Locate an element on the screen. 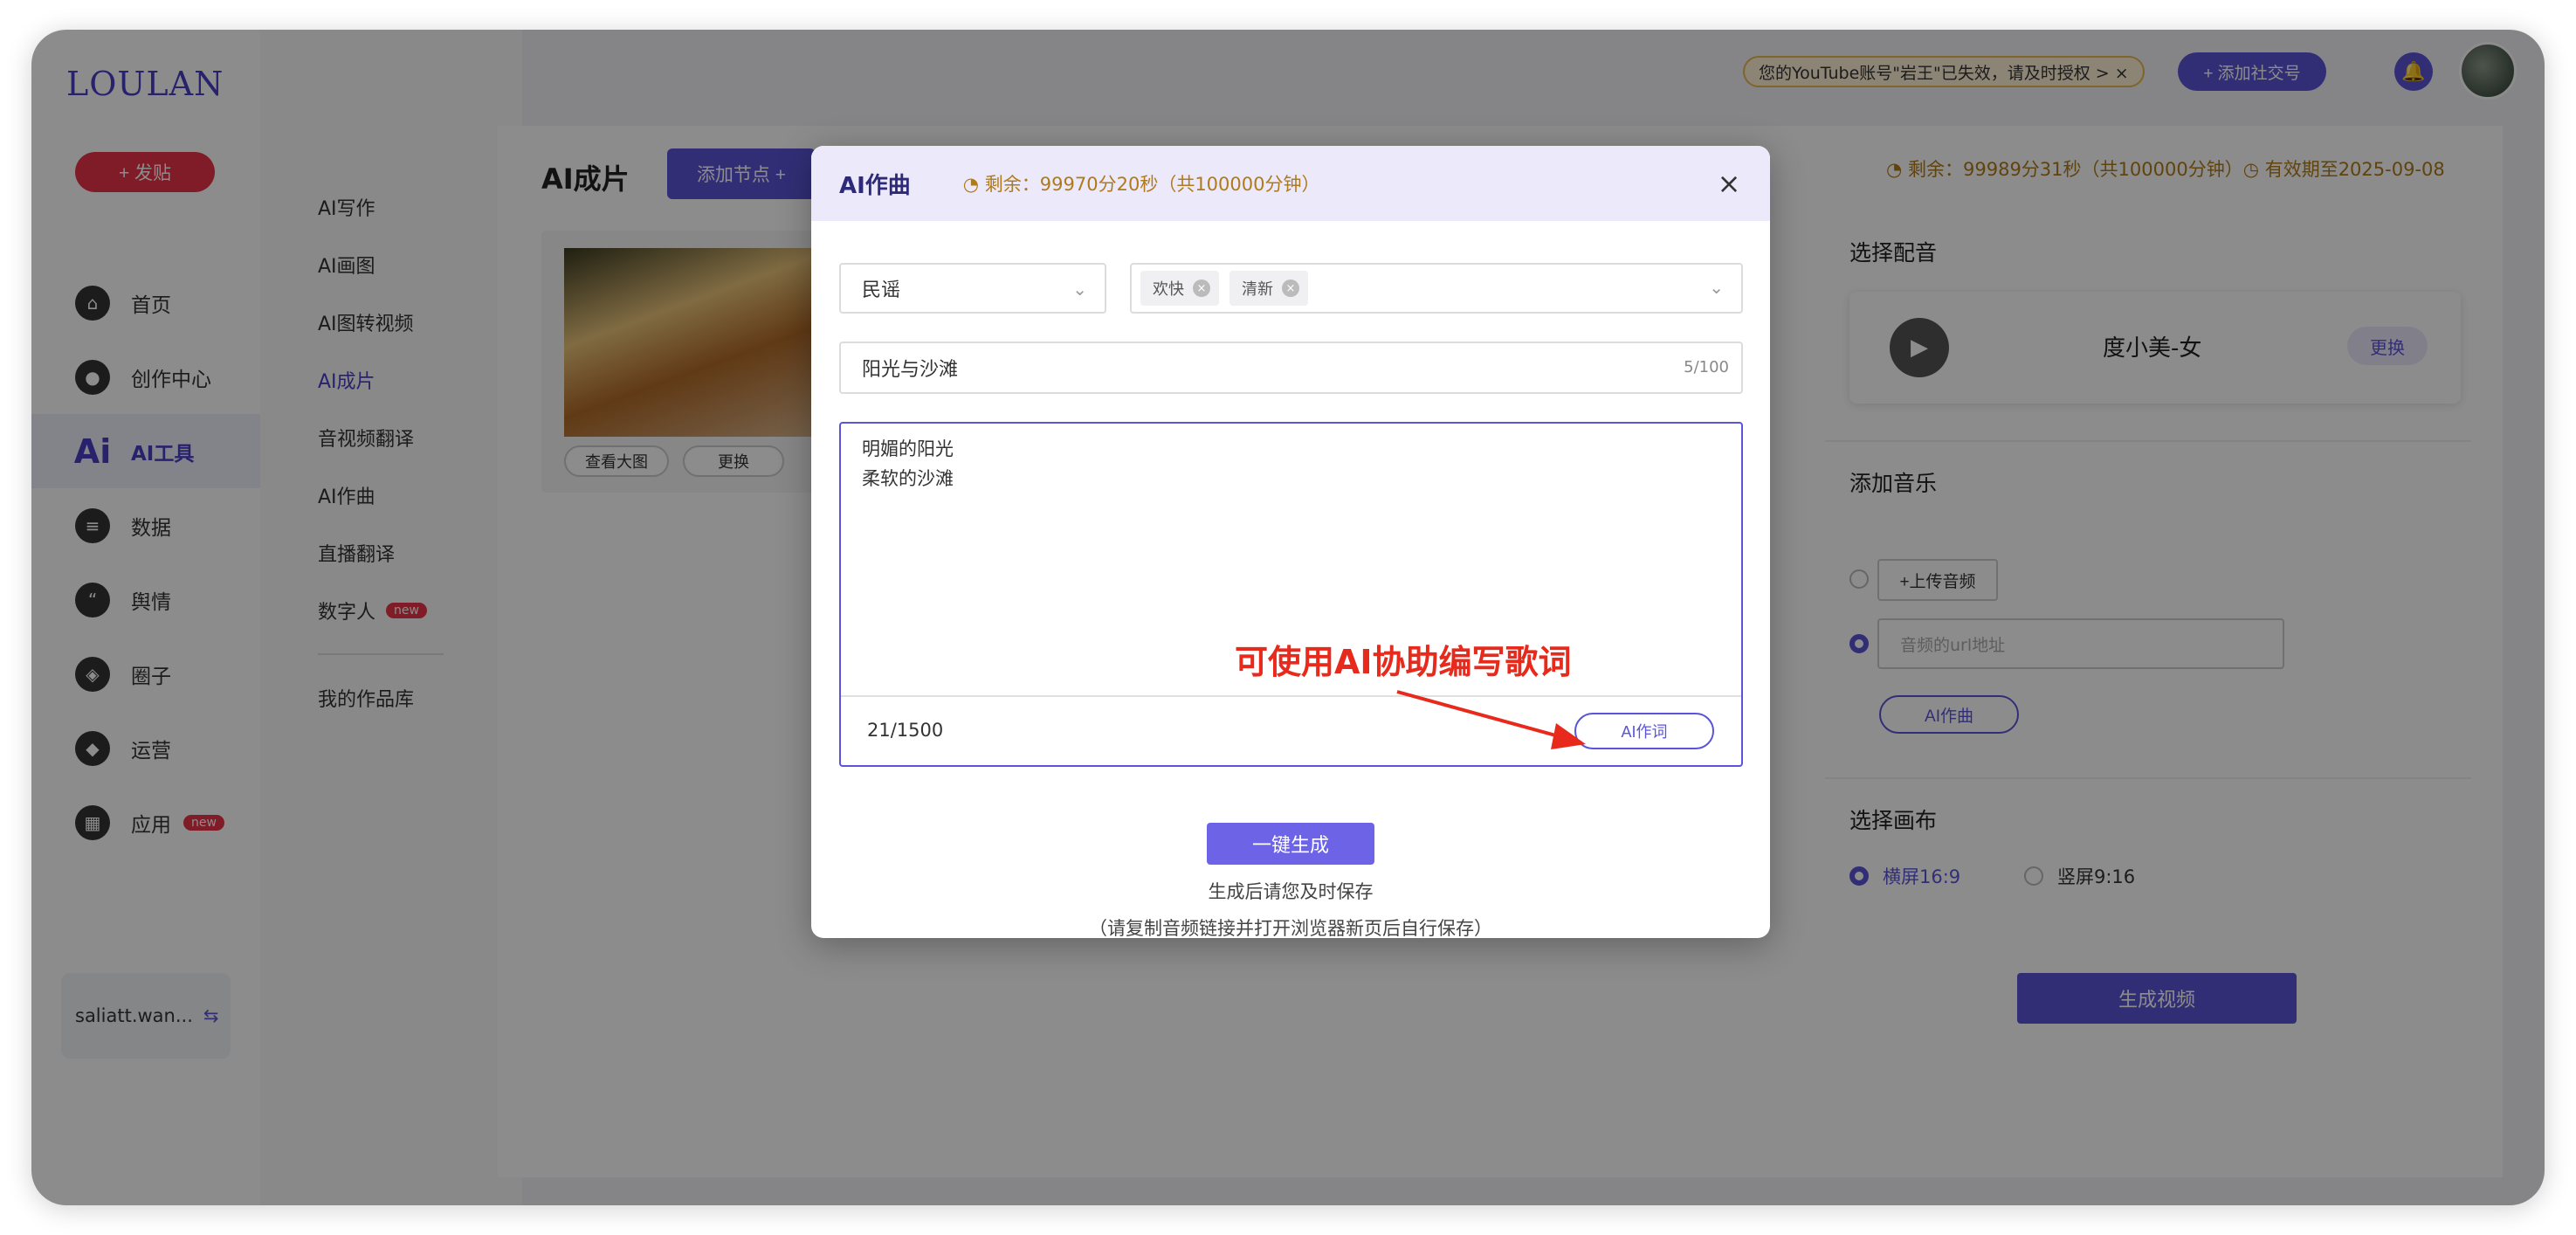  lyrics-value: 明媚的阳光 柔软的沙滩 is located at coordinates (908, 463).